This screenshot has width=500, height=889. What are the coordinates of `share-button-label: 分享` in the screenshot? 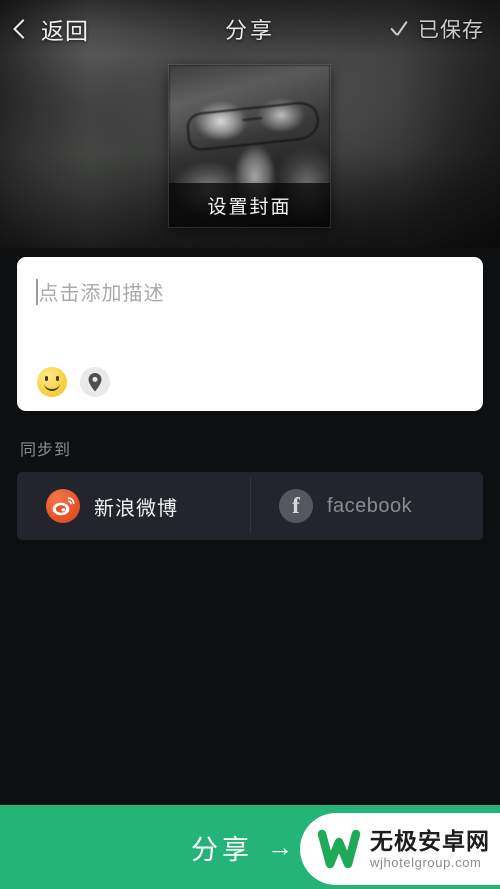 It's located at (222, 849).